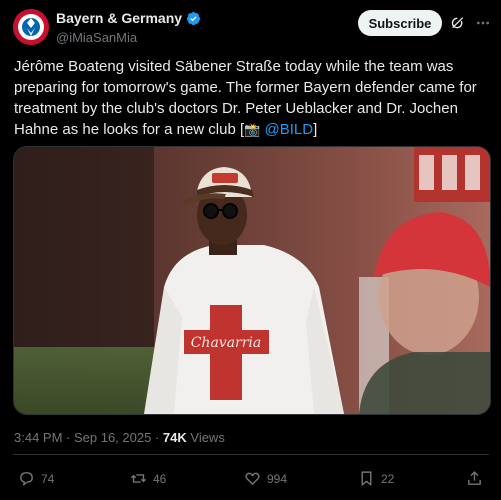 Image resolution: width=501 pixels, height=500 pixels. What do you see at coordinates (160, 478) in the screenshot?
I see `repost-count: 46` at bounding box center [160, 478].